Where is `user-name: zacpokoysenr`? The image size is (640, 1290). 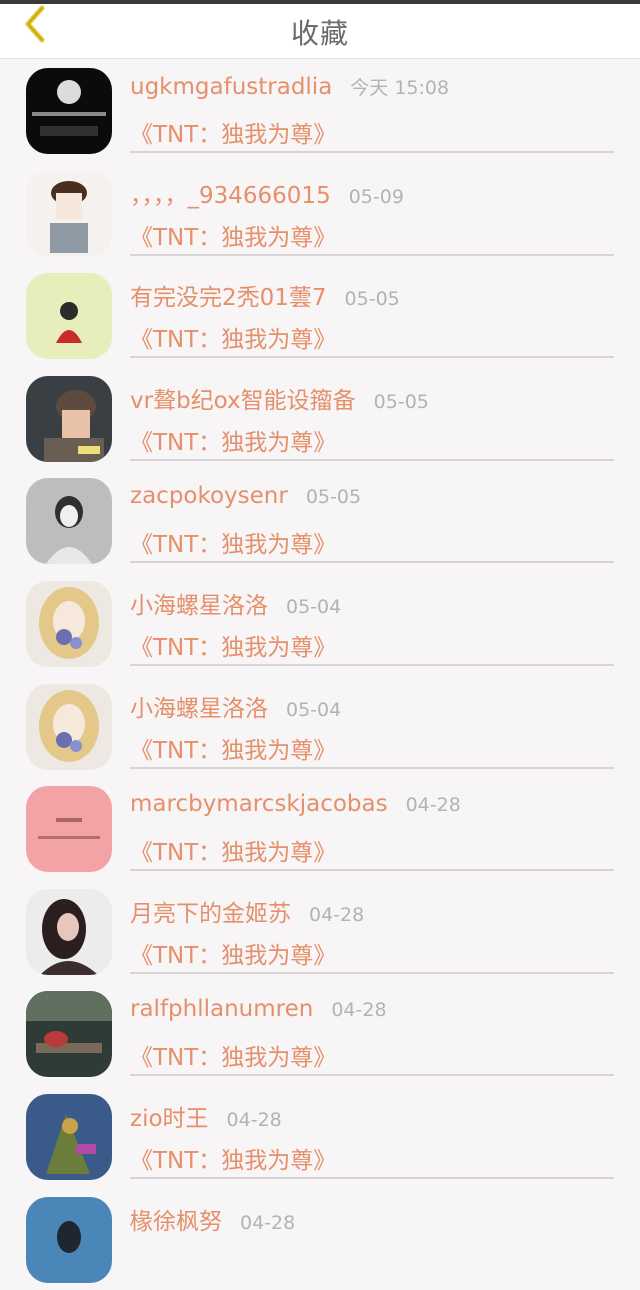
user-name: zacpokoysenr is located at coordinates (209, 496).